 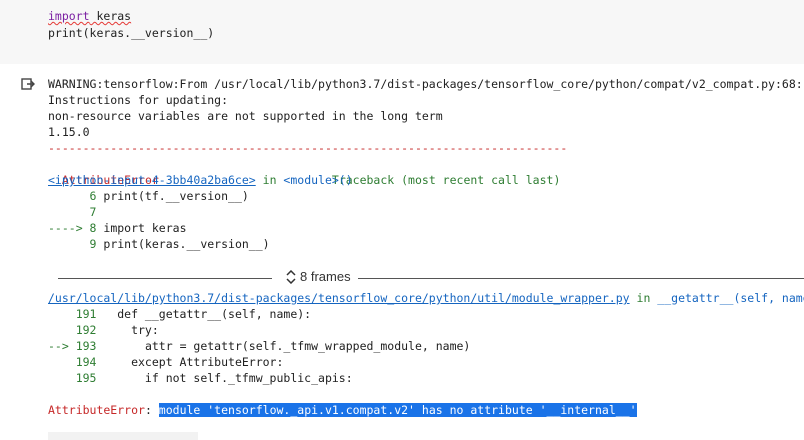 I want to click on frames-rule-left, so click(x=165, y=278).